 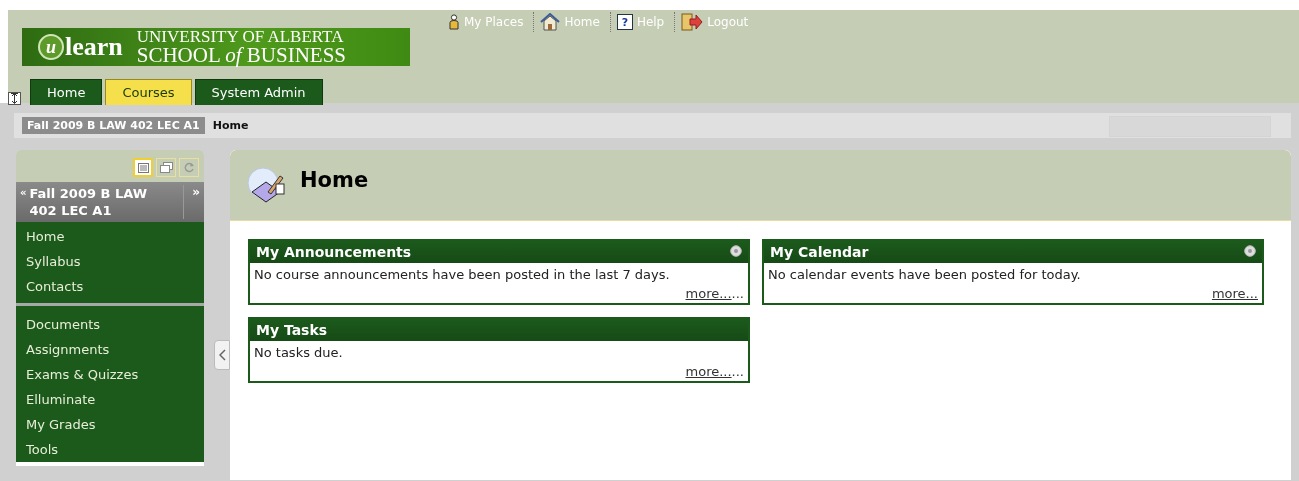 What do you see at coordinates (110, 349) in the screenshot?
I see `sidebar-item: Assignments` at bounding box center [110, 349].